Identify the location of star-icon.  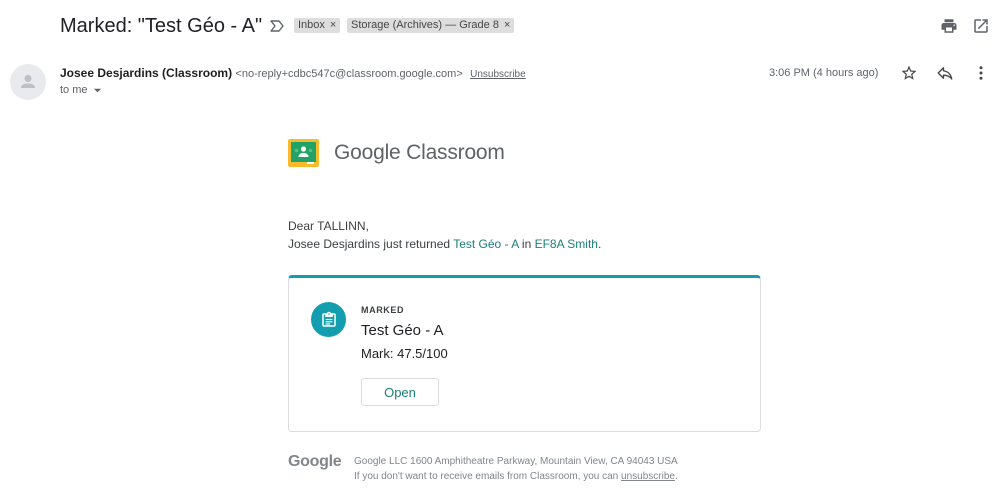
(909, 73).